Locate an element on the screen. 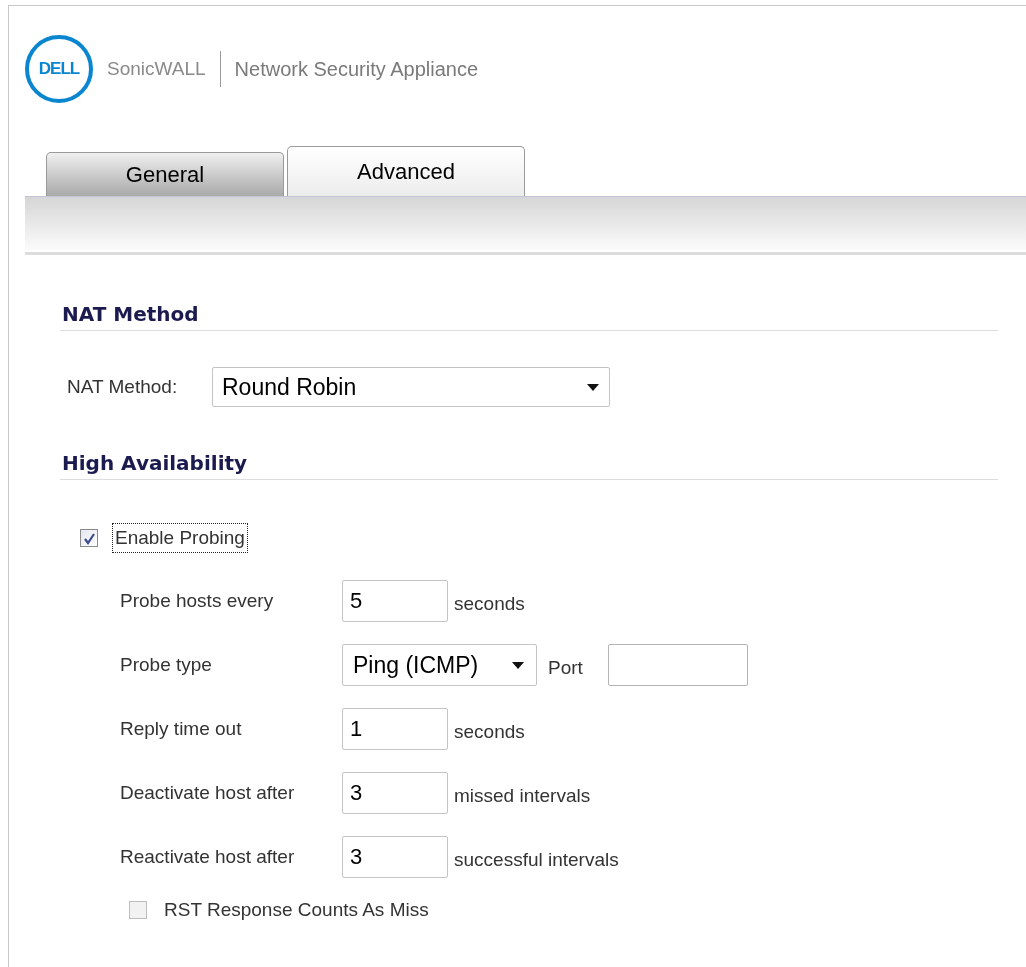 This screenshot has width=1026, height=967. checkbox-label: Enable Probing is located at coordinates (180, 538).